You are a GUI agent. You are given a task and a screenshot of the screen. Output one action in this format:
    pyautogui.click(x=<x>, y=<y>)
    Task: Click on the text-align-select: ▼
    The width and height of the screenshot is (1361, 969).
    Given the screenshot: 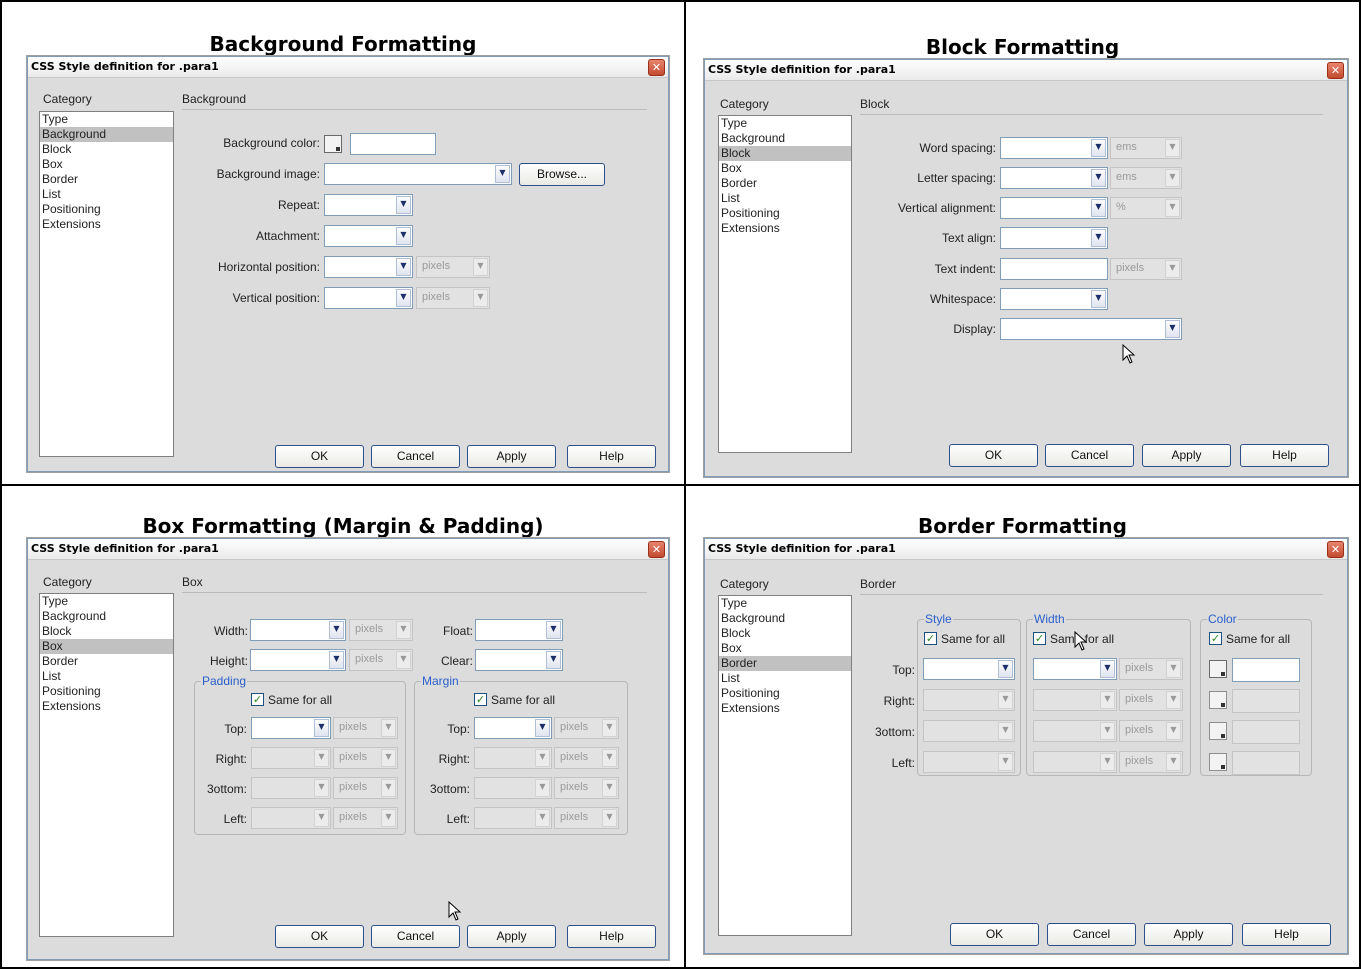 What is the action you would take?
    pyautogui.click(x=1054, y=238)
    